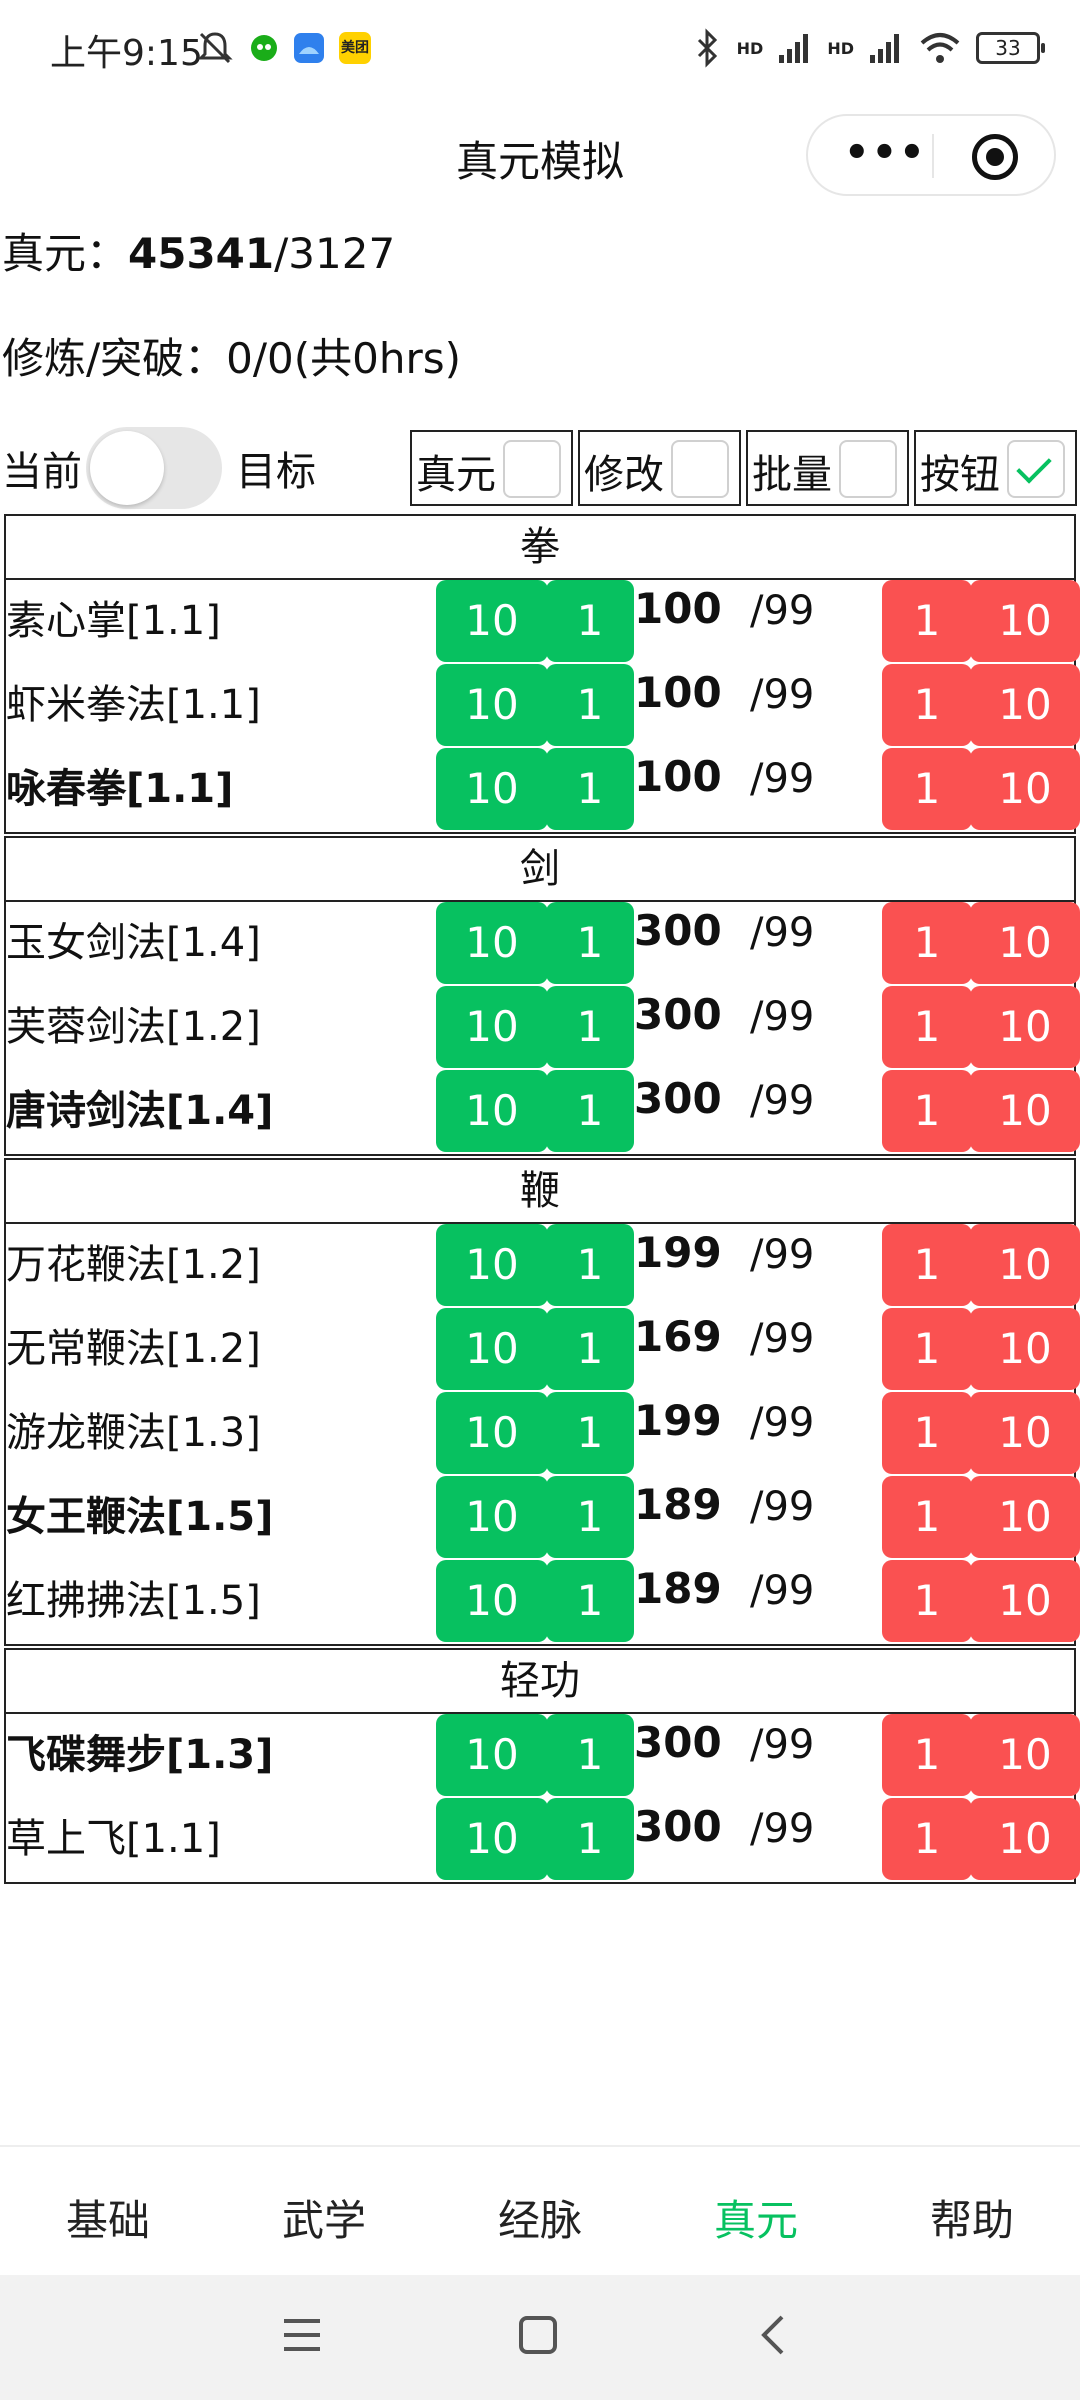  I want to click on skill-row: 咏春拳[1.1] 10 1 100 /99 1 10, so click(543, 790).